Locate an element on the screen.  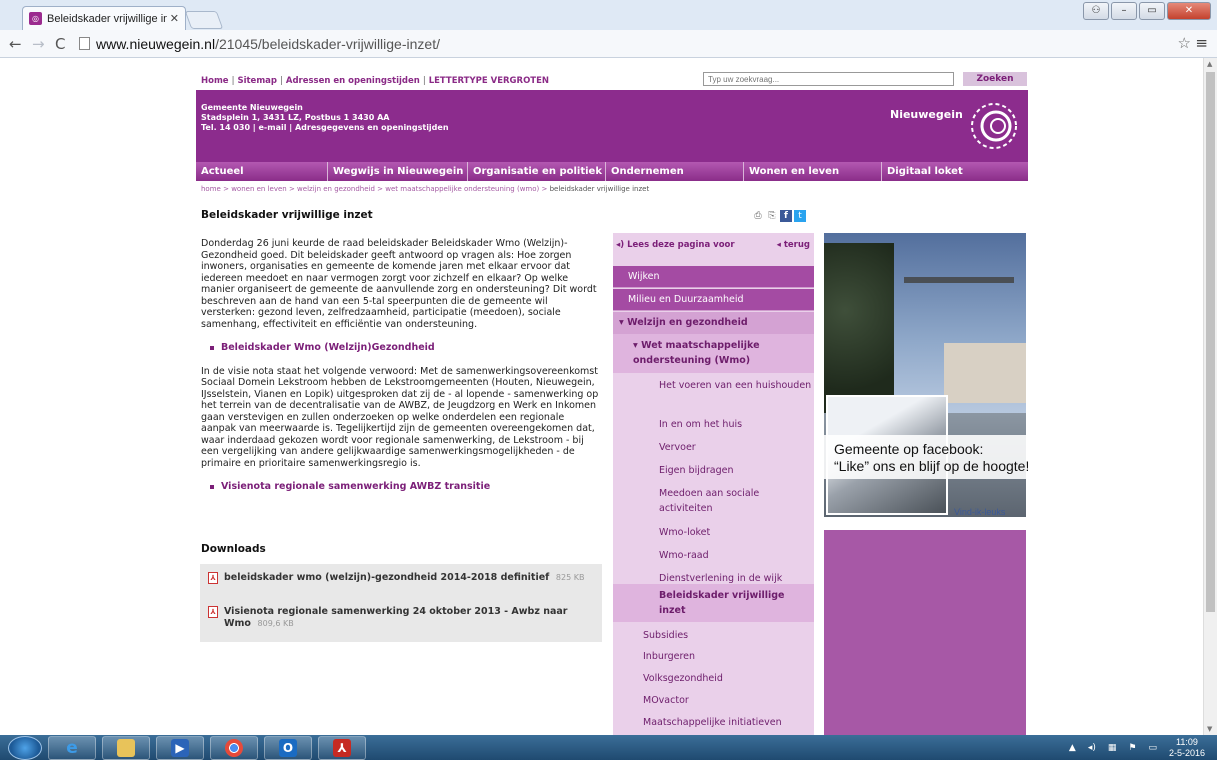
maximize-button: ▭ is located at coordinates (1152, 11).